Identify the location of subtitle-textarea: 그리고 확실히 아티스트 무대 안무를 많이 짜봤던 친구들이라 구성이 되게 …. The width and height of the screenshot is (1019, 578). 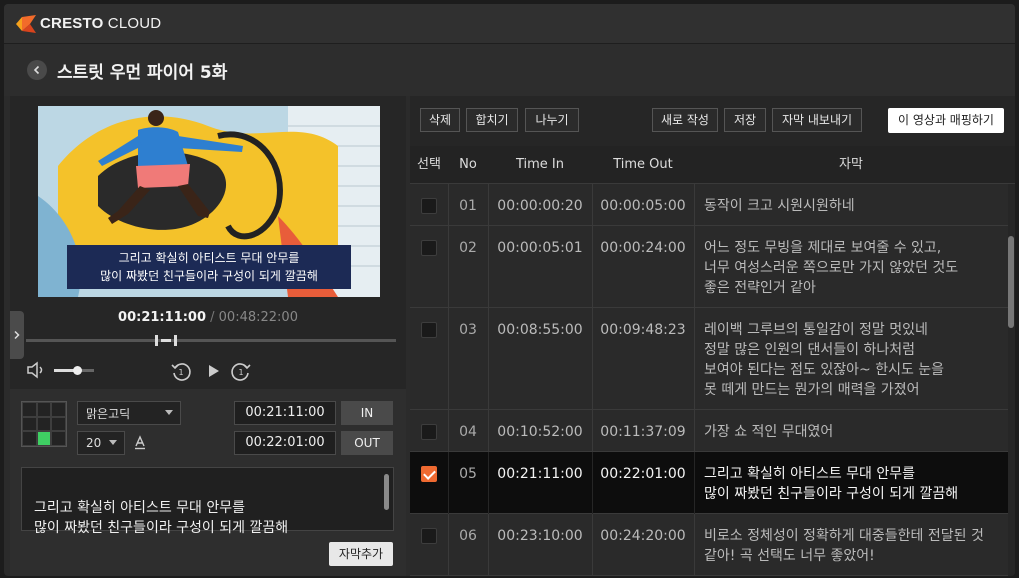
(207, 501).